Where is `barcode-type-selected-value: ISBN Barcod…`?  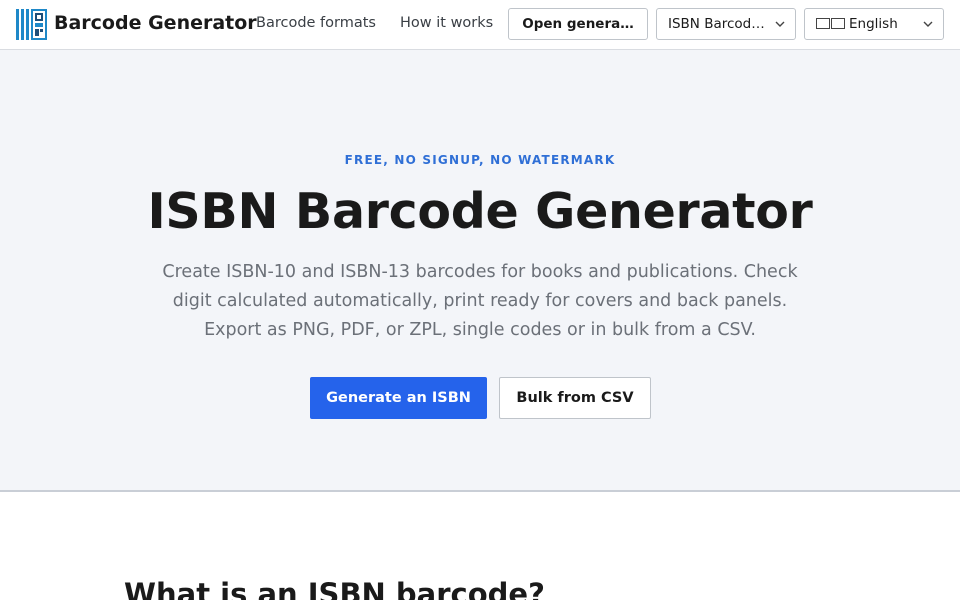 barcode-type-selected-value: ISBN Barcod… is located at coordinates (716, 24).